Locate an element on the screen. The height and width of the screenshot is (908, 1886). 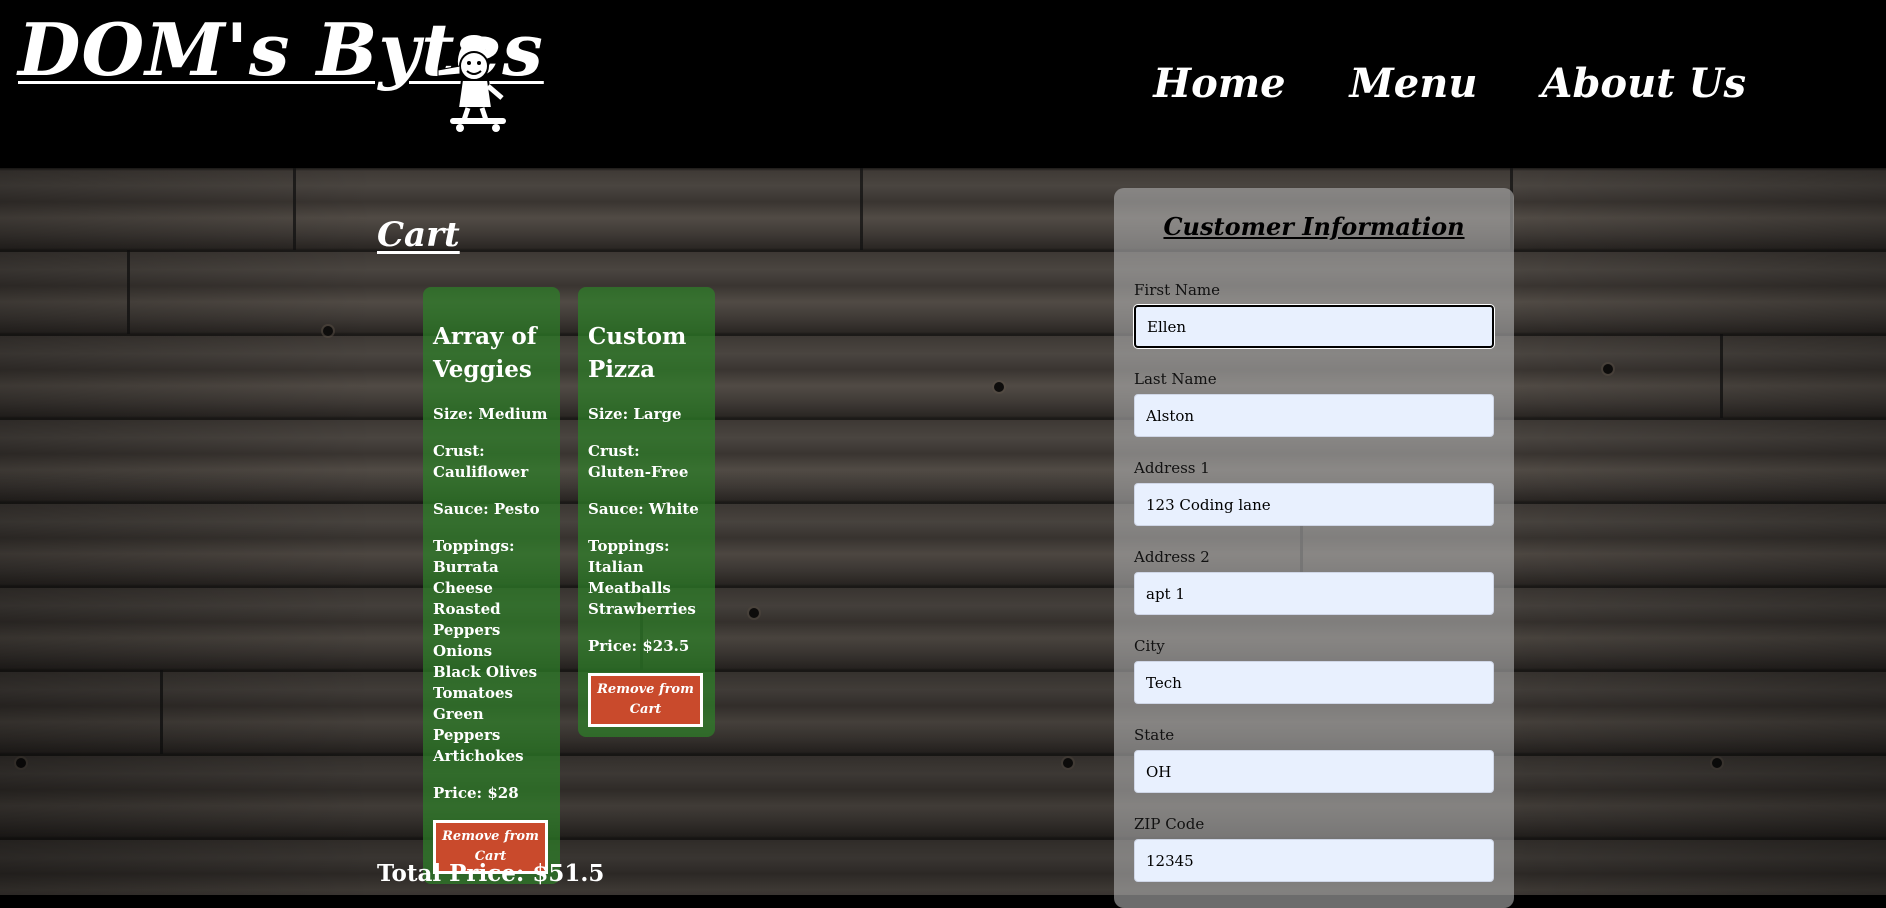
cart-title: Cart is located at coordinates (418, 235).